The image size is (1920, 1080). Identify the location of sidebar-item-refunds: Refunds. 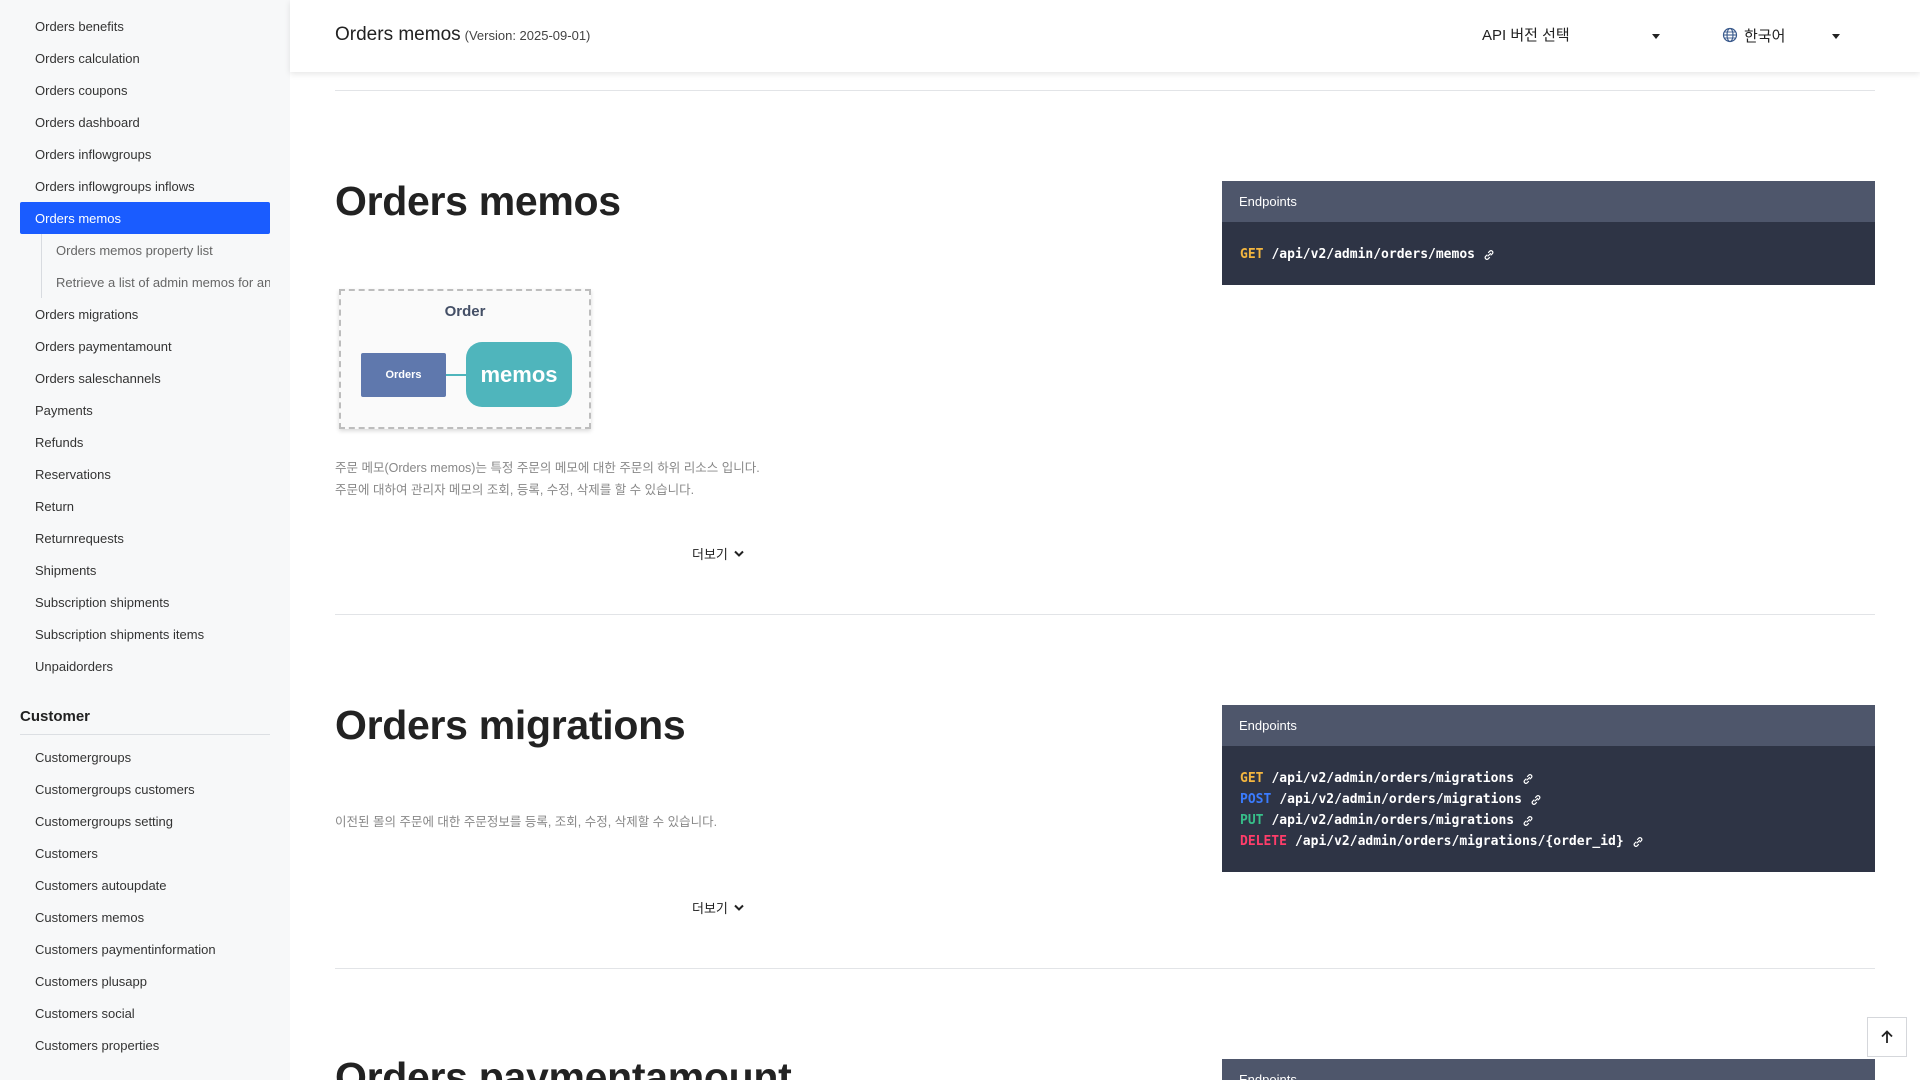
(145, 442).